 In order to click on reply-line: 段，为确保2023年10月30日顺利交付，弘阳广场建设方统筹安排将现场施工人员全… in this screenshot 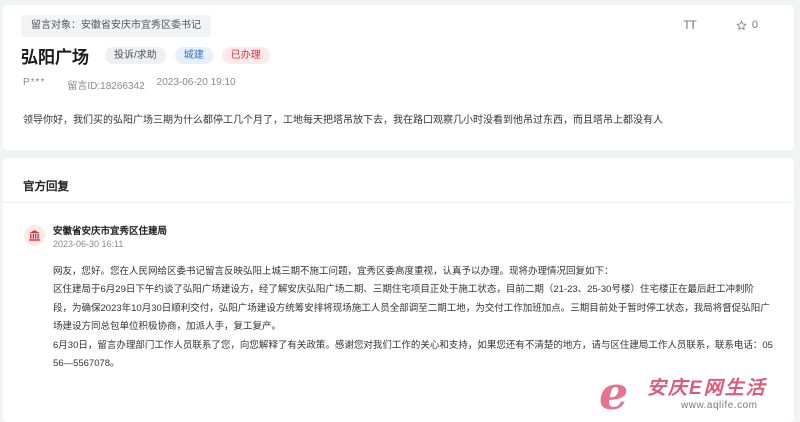, I will do `click(411, 308)`.